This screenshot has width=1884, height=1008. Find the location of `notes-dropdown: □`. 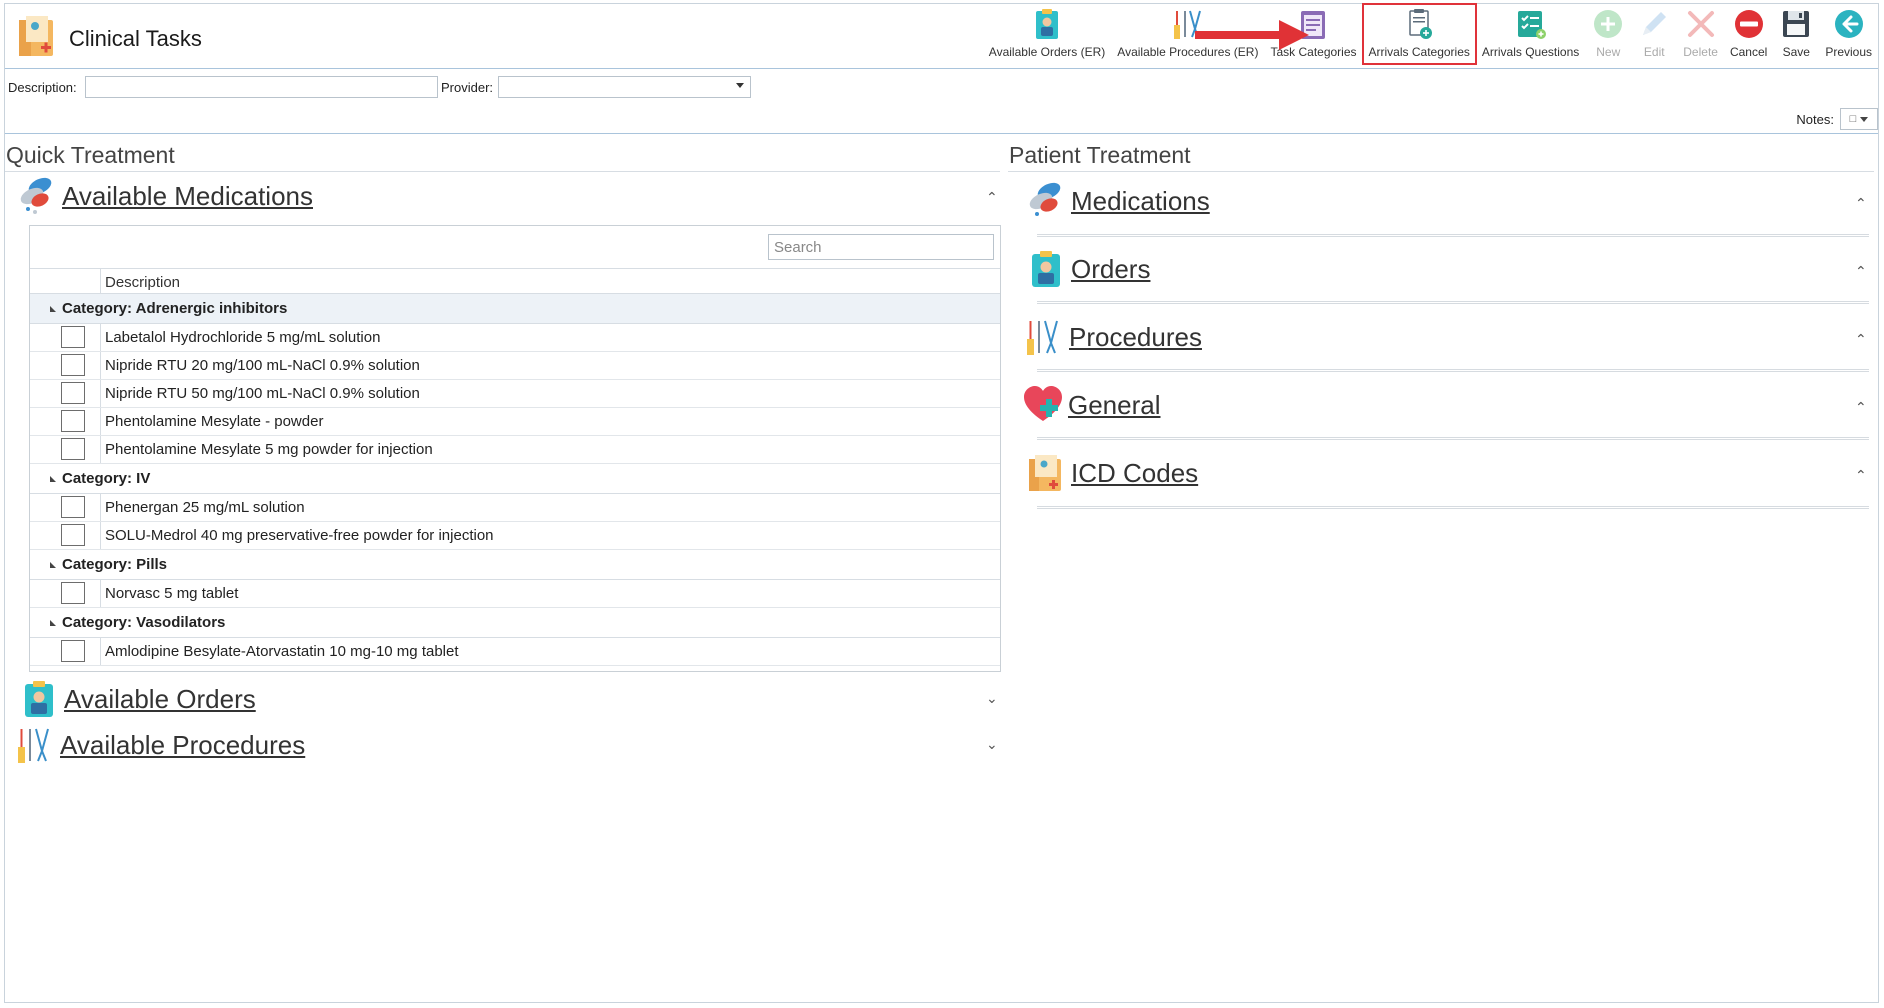

notes-dropdown: □ is located at coordinates (1859, 119).